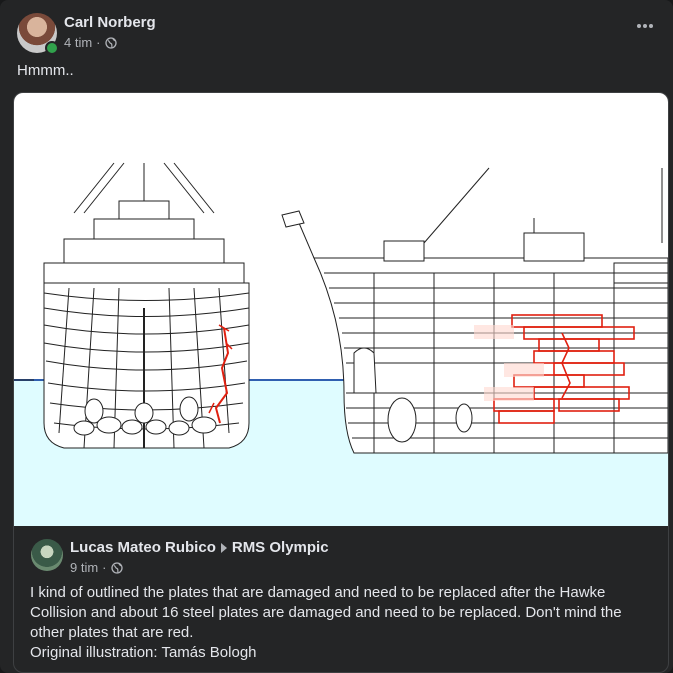  I want to click on shared-post-meta: 9 tim ·, so click(96, 567).